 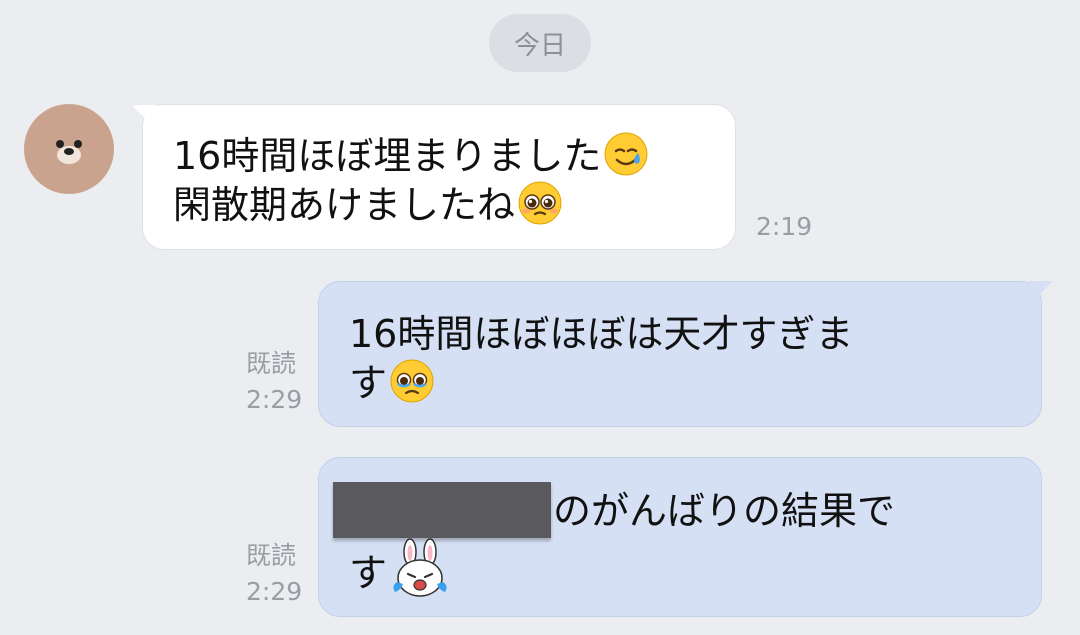 I want to click on message-text: のがんばりの結果で, so click(x=724, y=511).